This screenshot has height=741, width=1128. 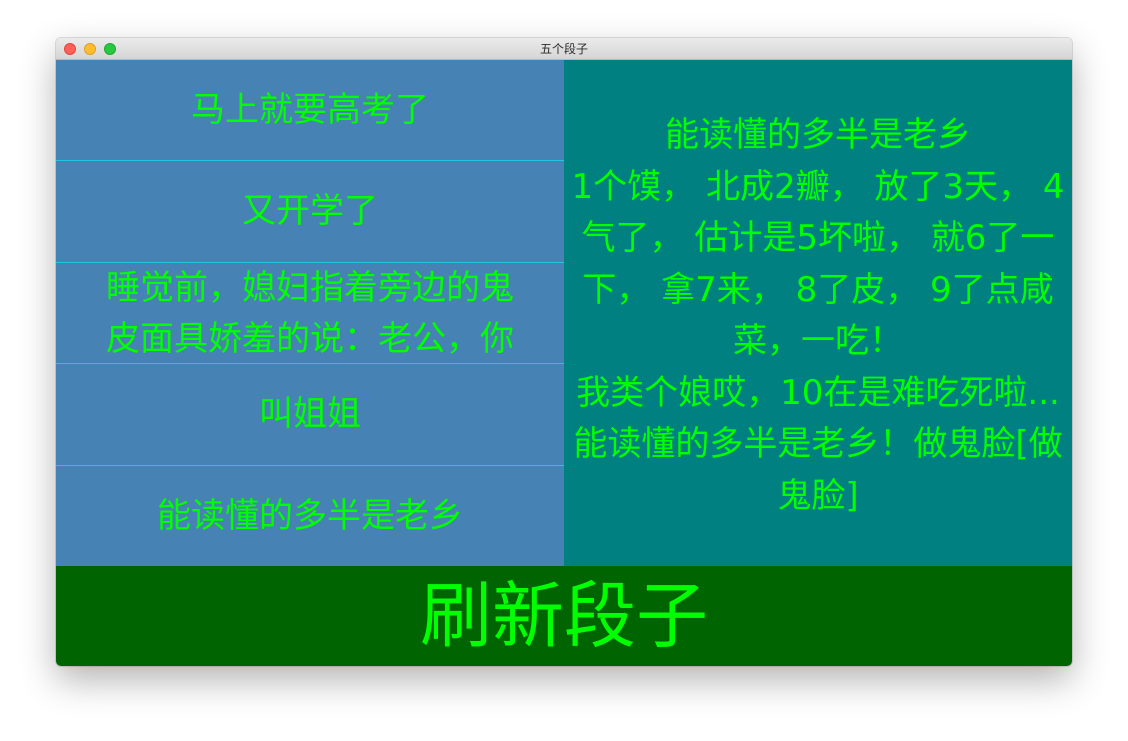 I want to click on joke-list-item-1: 马上就要高考了, so click(x=310, y=110).